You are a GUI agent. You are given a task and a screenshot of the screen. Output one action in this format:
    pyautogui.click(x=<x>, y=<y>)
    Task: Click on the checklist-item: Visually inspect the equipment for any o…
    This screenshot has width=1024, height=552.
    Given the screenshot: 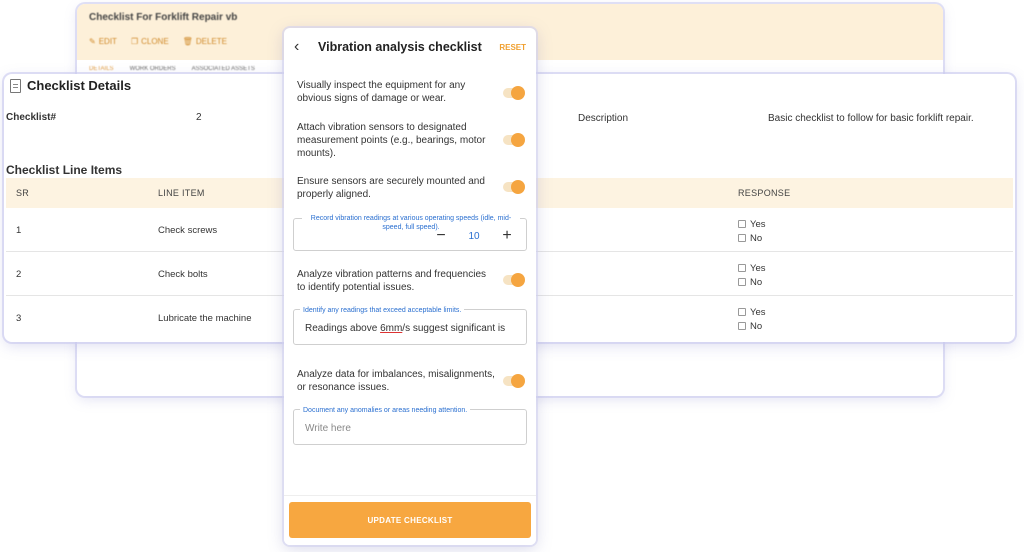 What is the action you would take?
    pyautogui.click(x=412, y=92)
    